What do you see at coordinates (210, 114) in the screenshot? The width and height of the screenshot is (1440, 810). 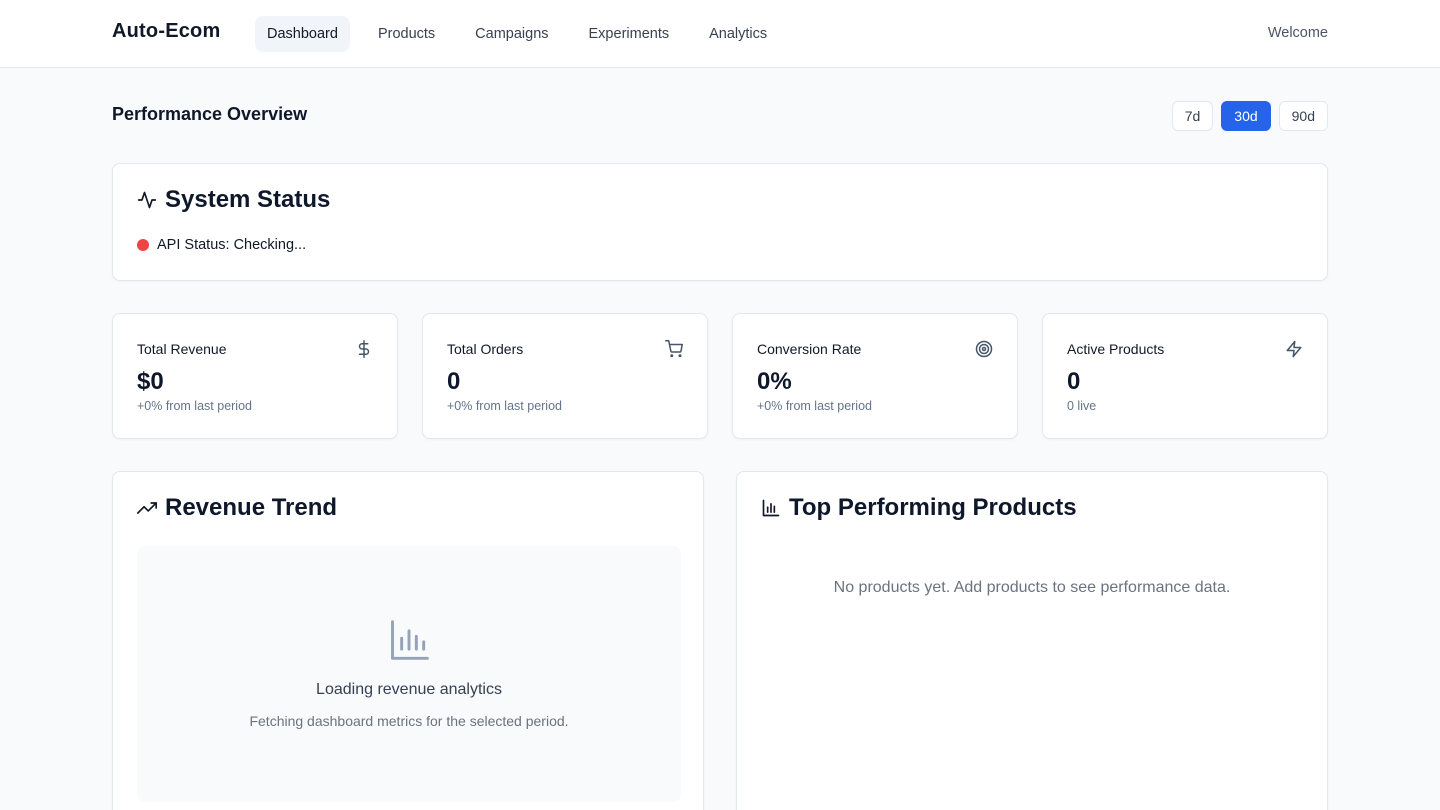 I see `page-title: Performance Overview` at bounding box center [210, 114].